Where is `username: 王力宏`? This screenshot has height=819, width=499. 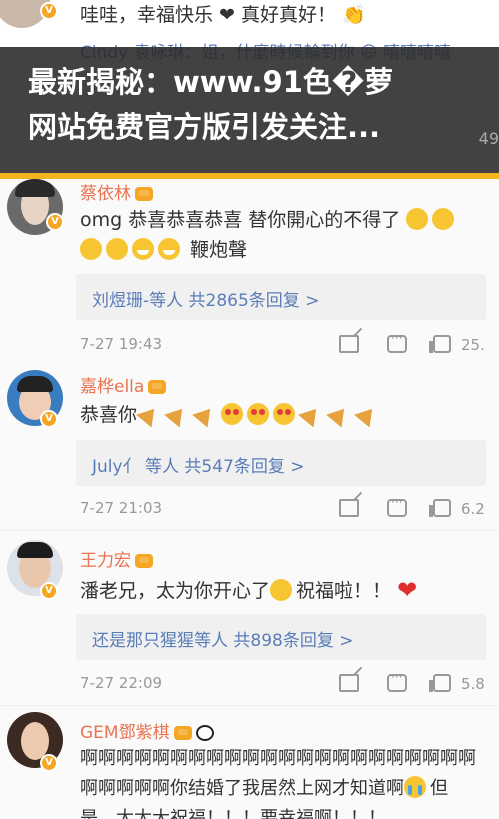 username: 王力宏 is located at coordinates (116, 558).